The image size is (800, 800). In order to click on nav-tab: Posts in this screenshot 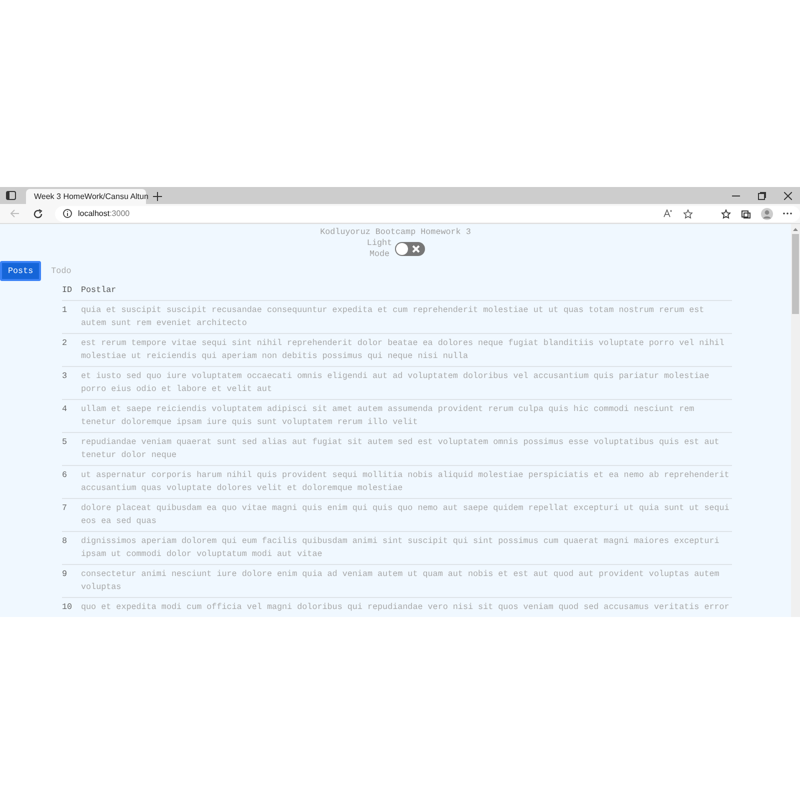, I will do `click(21, 271)`.